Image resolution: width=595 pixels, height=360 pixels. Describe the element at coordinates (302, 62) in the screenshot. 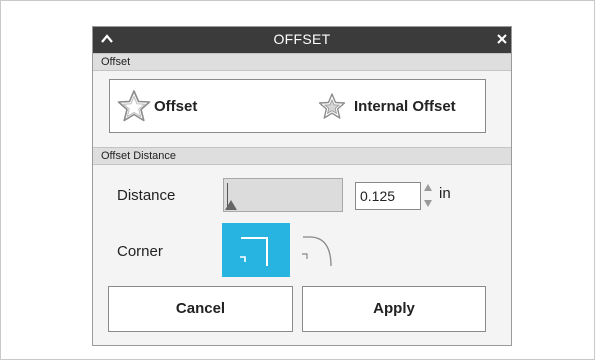

I see `offset-section-header: Offset` at that location.